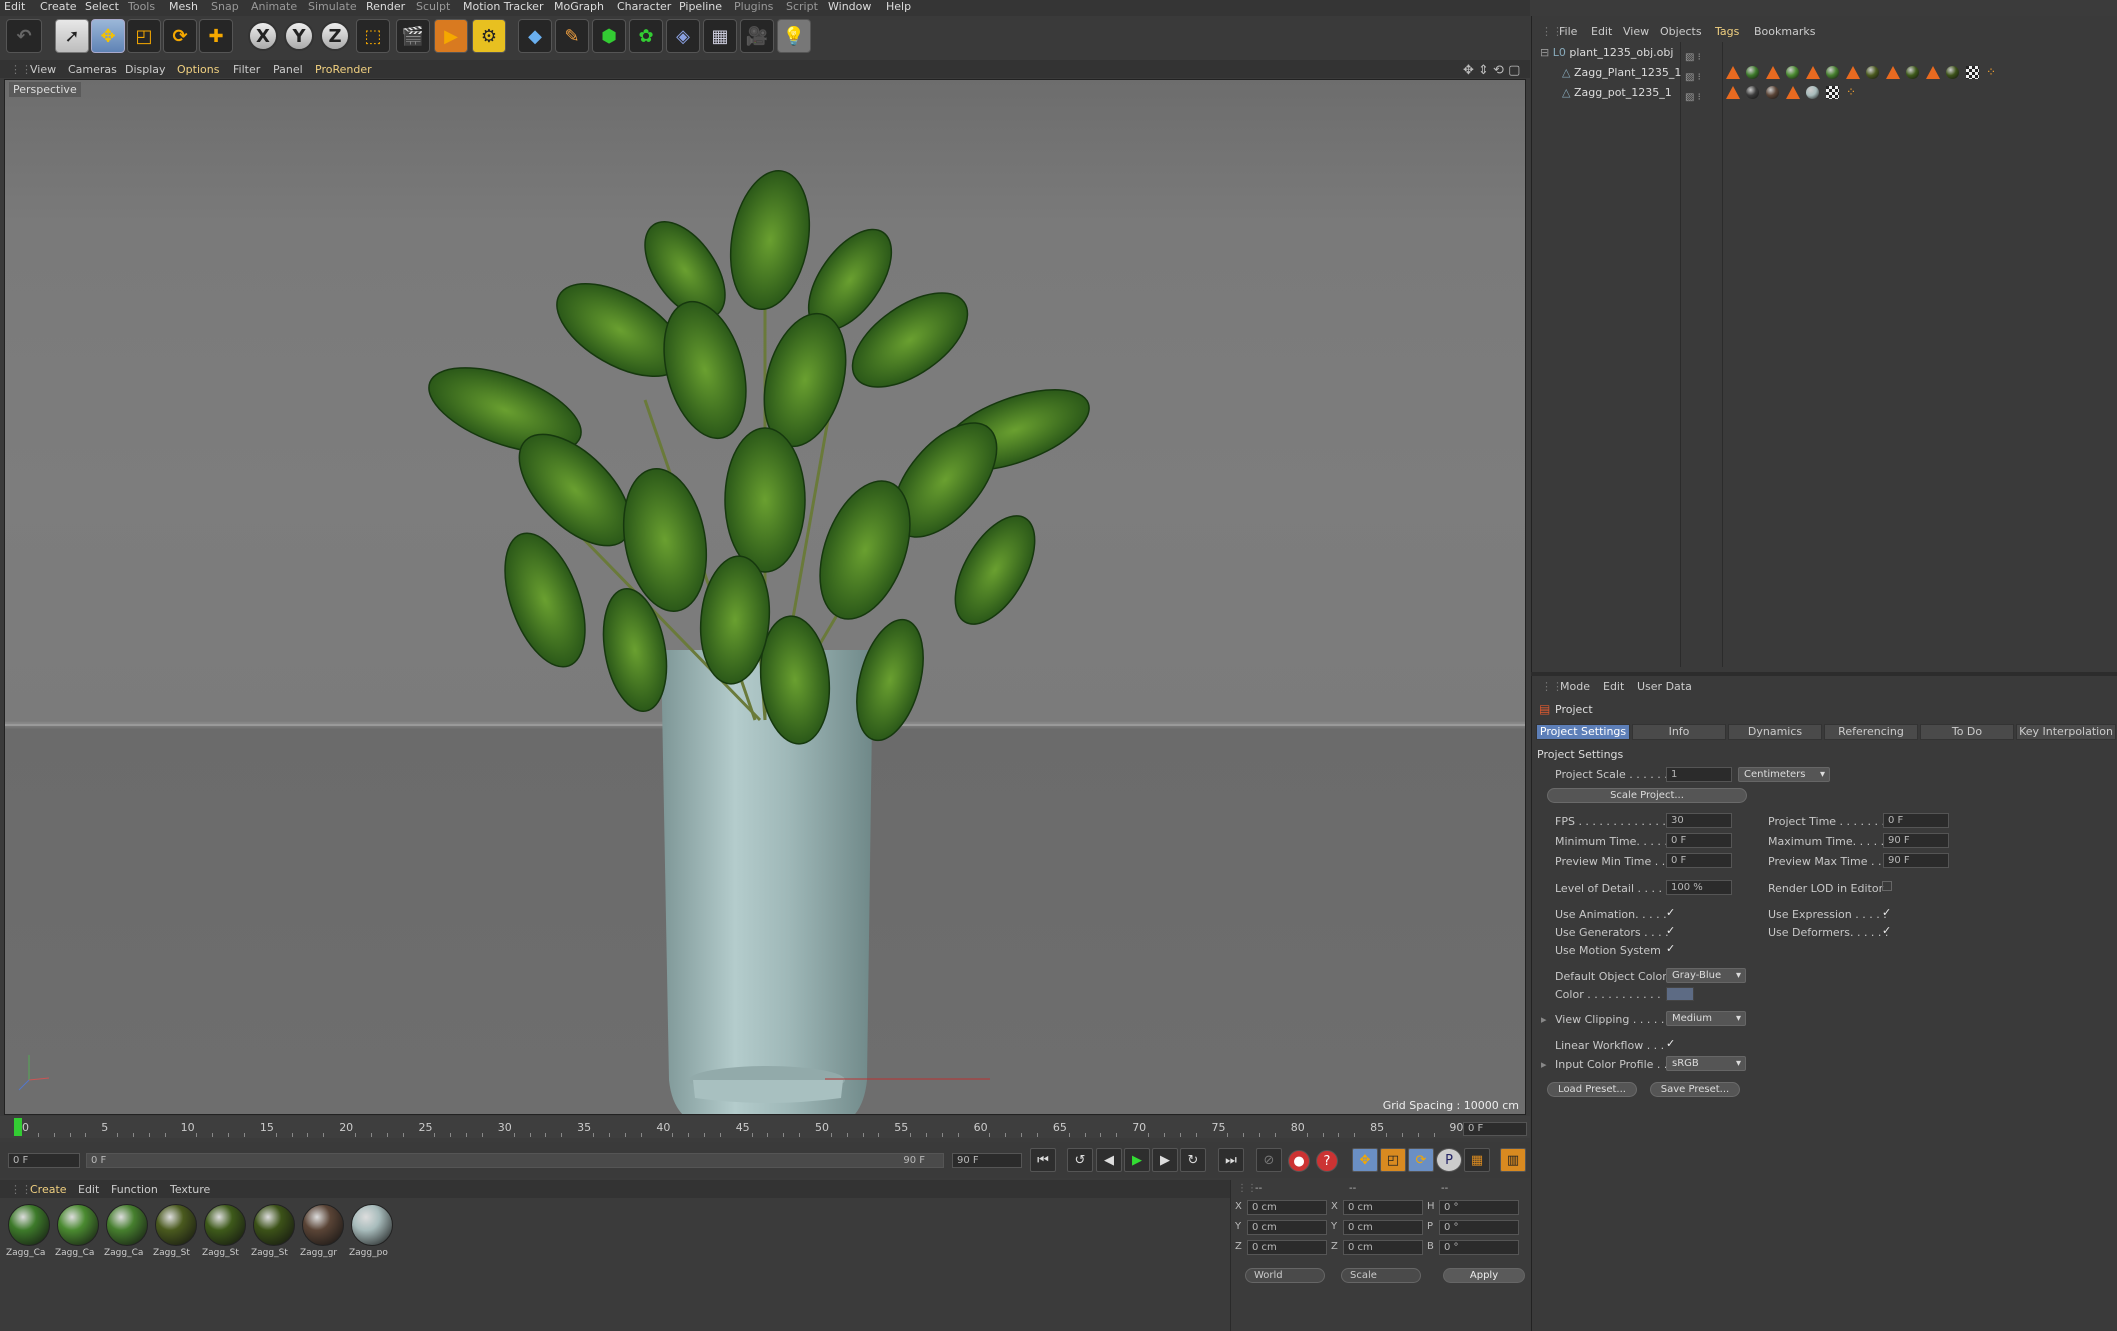  Describe the element at coordinates (141, 7) in the screenshot. I see `menu-tools: Tools` at that location.